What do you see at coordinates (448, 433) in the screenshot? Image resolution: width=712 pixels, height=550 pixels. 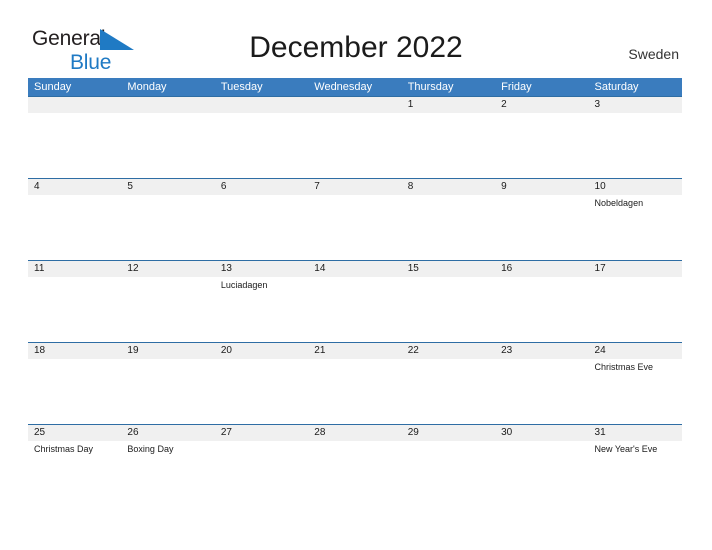 I see `day-number: 29` at bounding box center [448, 433].